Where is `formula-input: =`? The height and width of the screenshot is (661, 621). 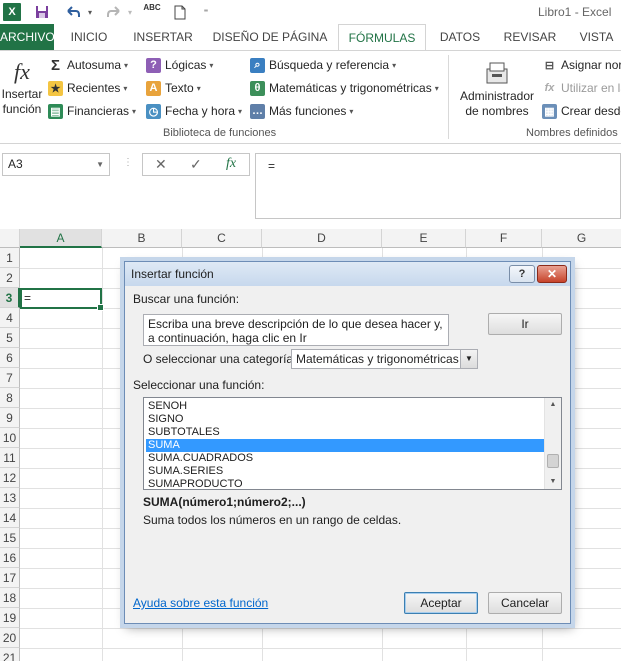
formula-input: = is located at coordinates (438, 186).